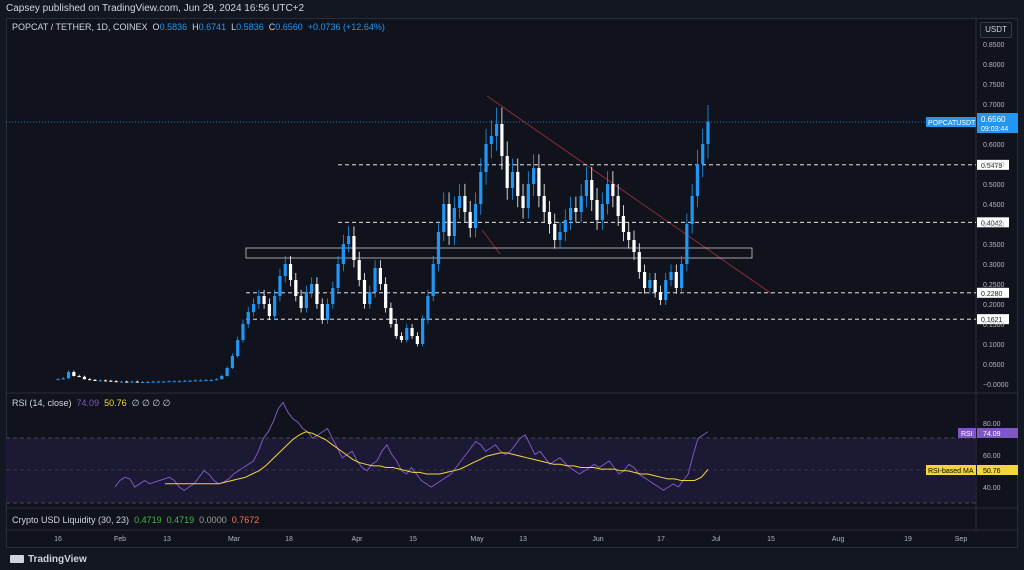 Image resolution: width=1024 pixels, height=570 pixels. Describe the element at coordinates (994, 305) in the screenshot. I see `price-axis-label: 0.2000` at that location.